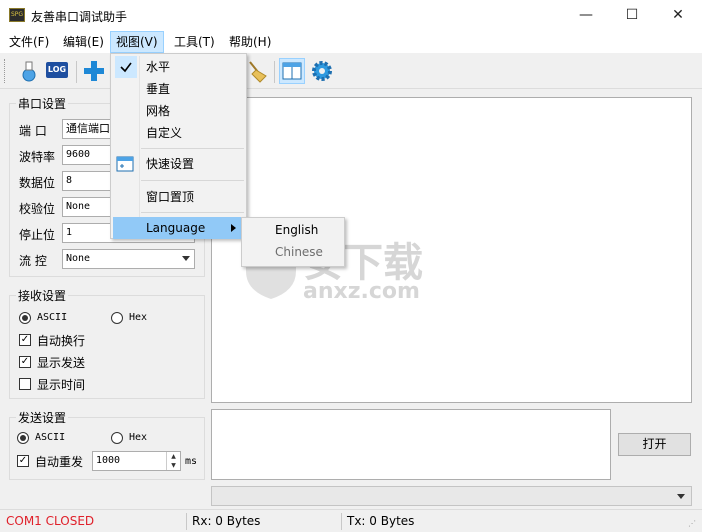 This screenshot has width=702, height=532. I want to click on stopbits-label: 停止位, so click(37, 235).